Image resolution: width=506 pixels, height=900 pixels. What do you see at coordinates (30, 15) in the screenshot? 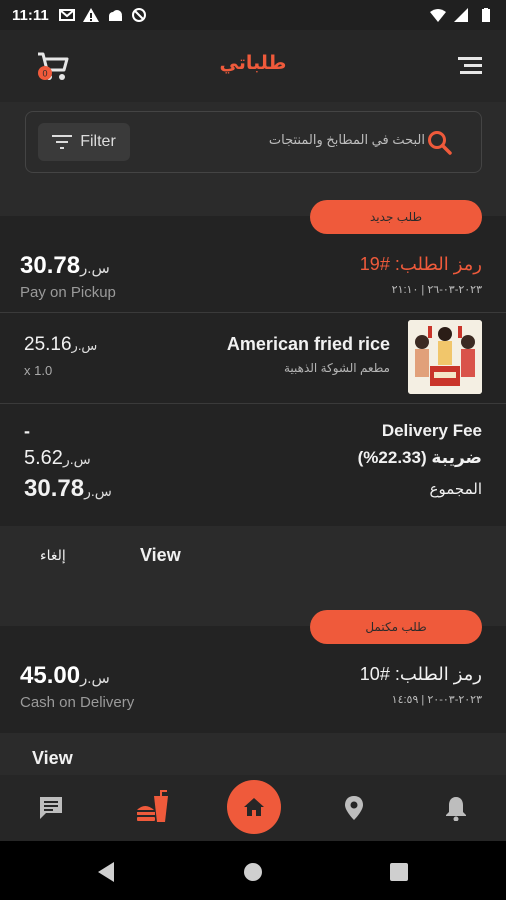
I see `status-time: 11:11` at bounding box center [30, 15].